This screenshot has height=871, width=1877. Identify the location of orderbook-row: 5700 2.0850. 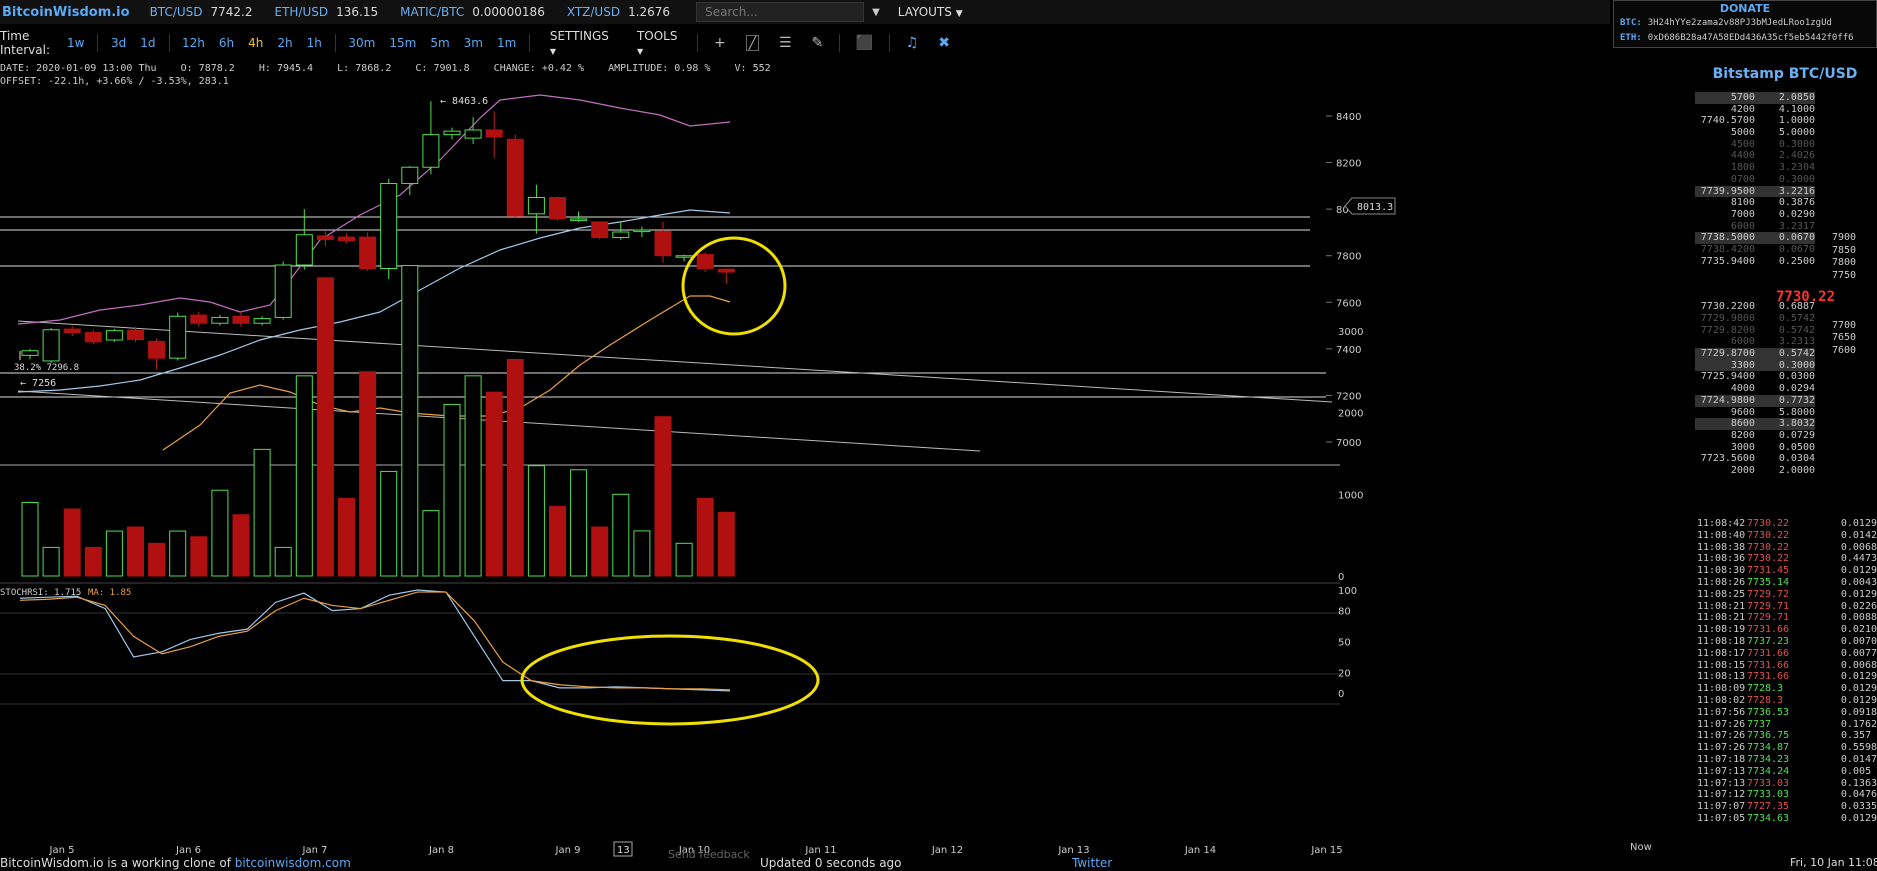
(1755, 98).